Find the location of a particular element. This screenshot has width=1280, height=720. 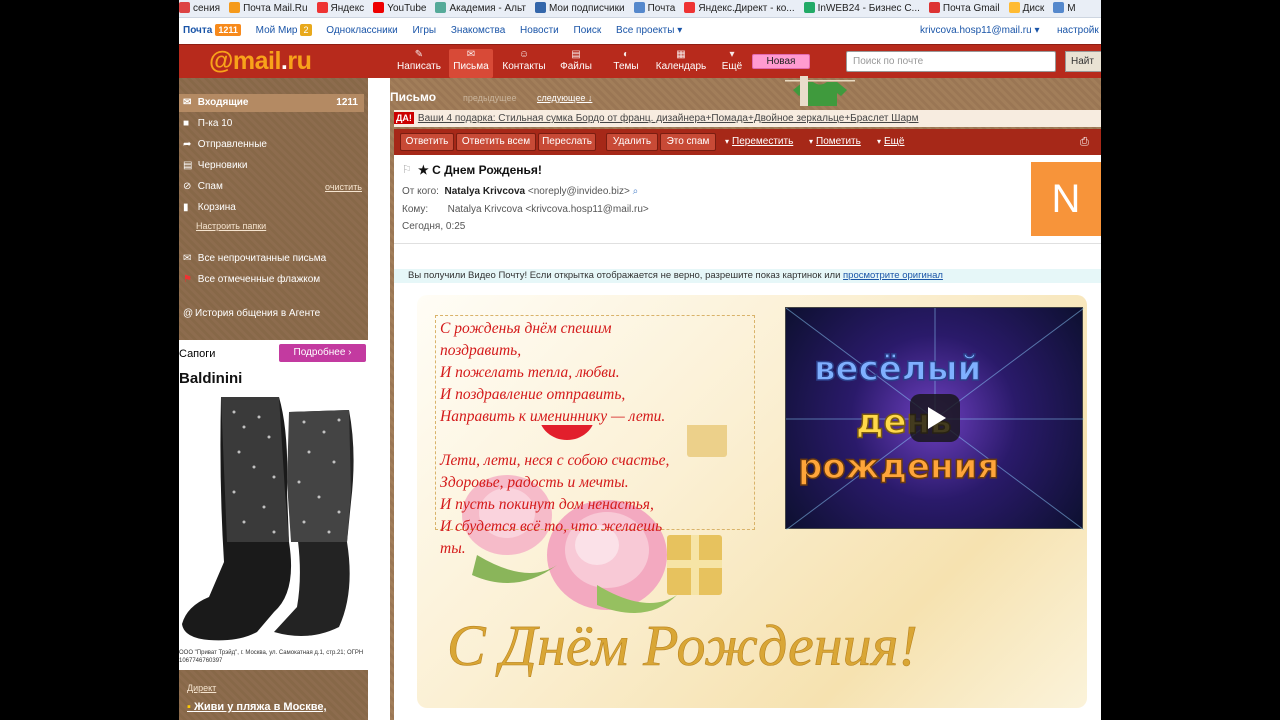

bookmark-item: Мои подписчики is located at coordinates (579, 8).